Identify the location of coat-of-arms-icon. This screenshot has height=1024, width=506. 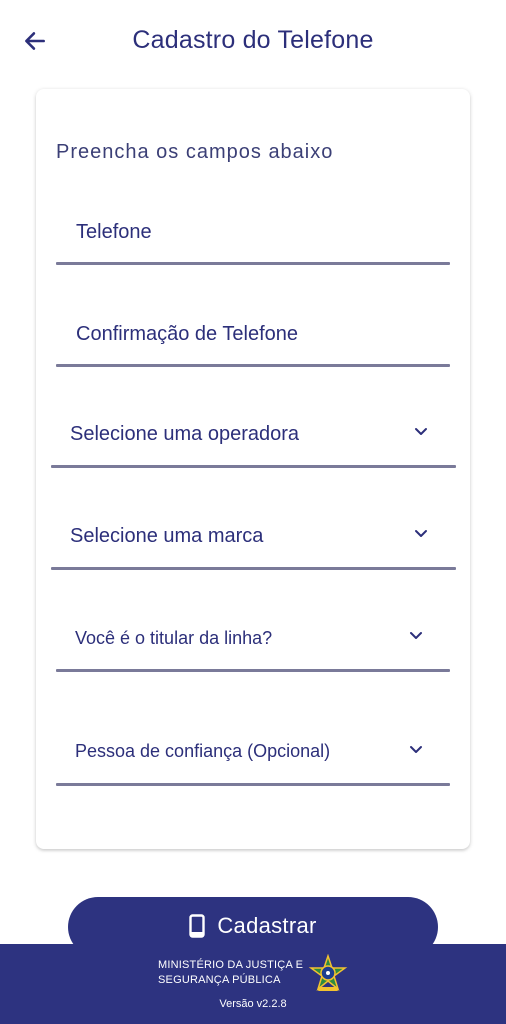
(328, 973).